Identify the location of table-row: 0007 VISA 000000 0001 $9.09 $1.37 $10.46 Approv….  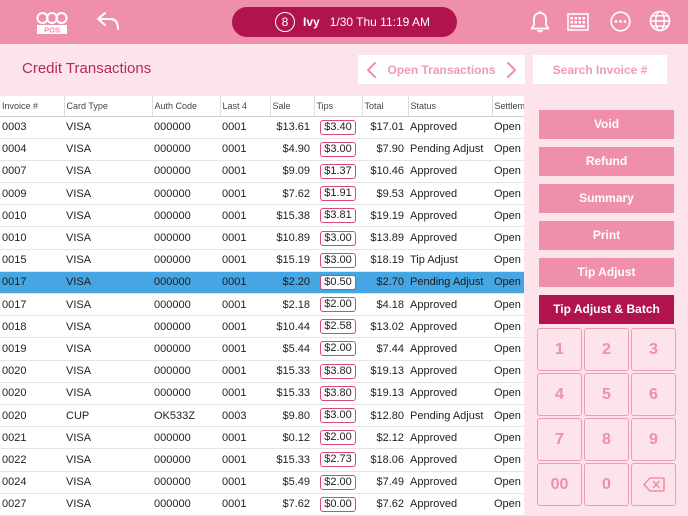
(262, 172).